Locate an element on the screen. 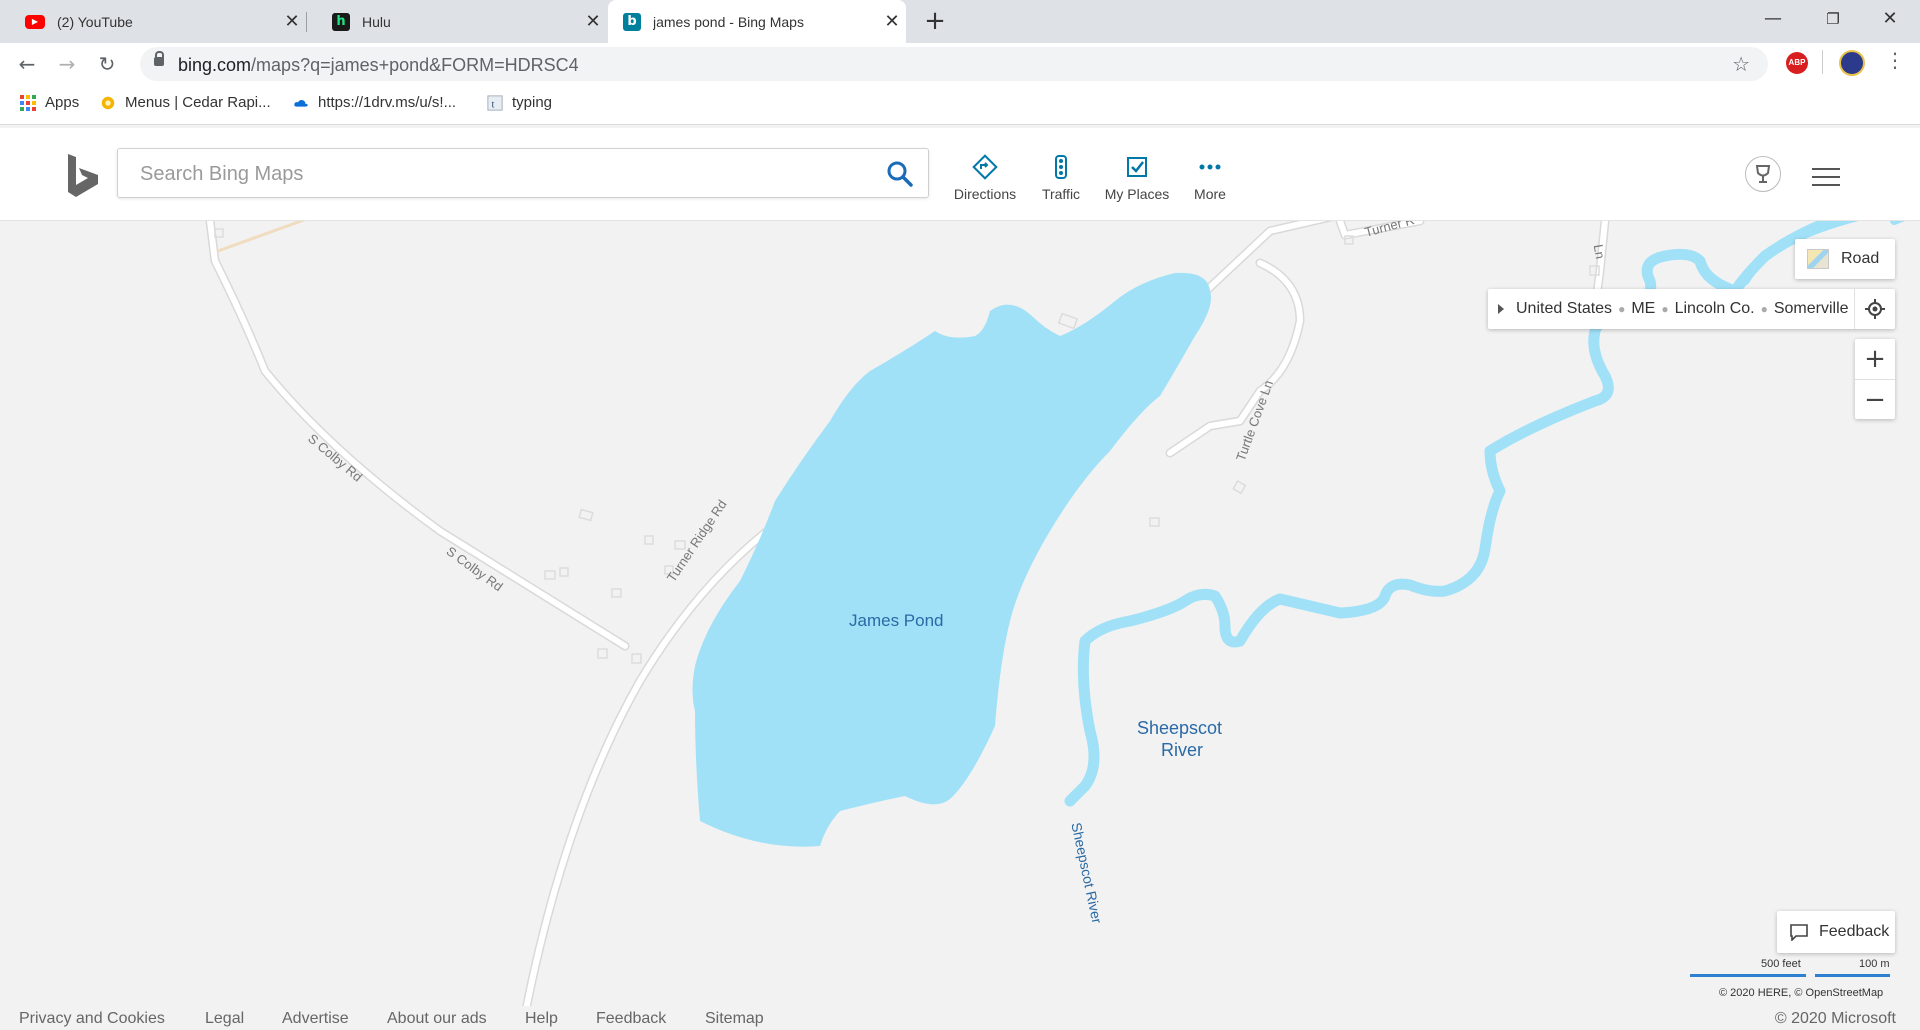 The image size is (1920, 1030). window-close-button: ✕ is located at coordinates (1890, 20).